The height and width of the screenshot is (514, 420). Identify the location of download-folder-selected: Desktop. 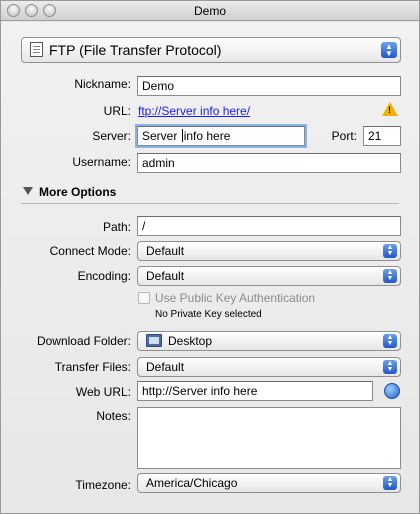
(190, 341).